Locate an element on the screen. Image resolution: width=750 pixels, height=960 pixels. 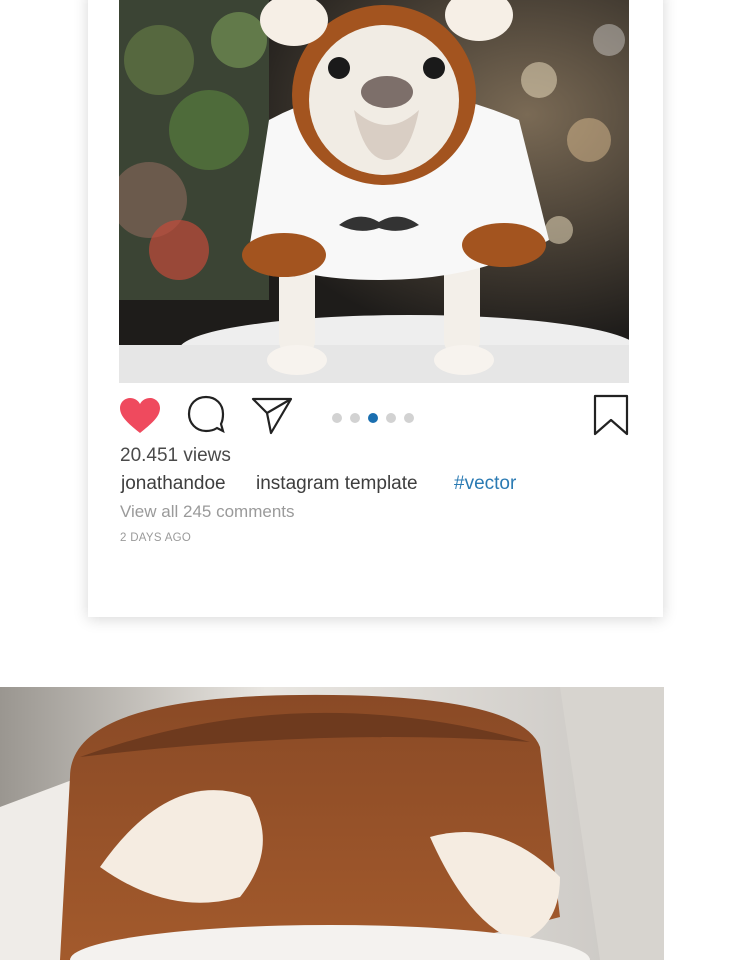
post-actions-bar is located at coordinates (374, 417).